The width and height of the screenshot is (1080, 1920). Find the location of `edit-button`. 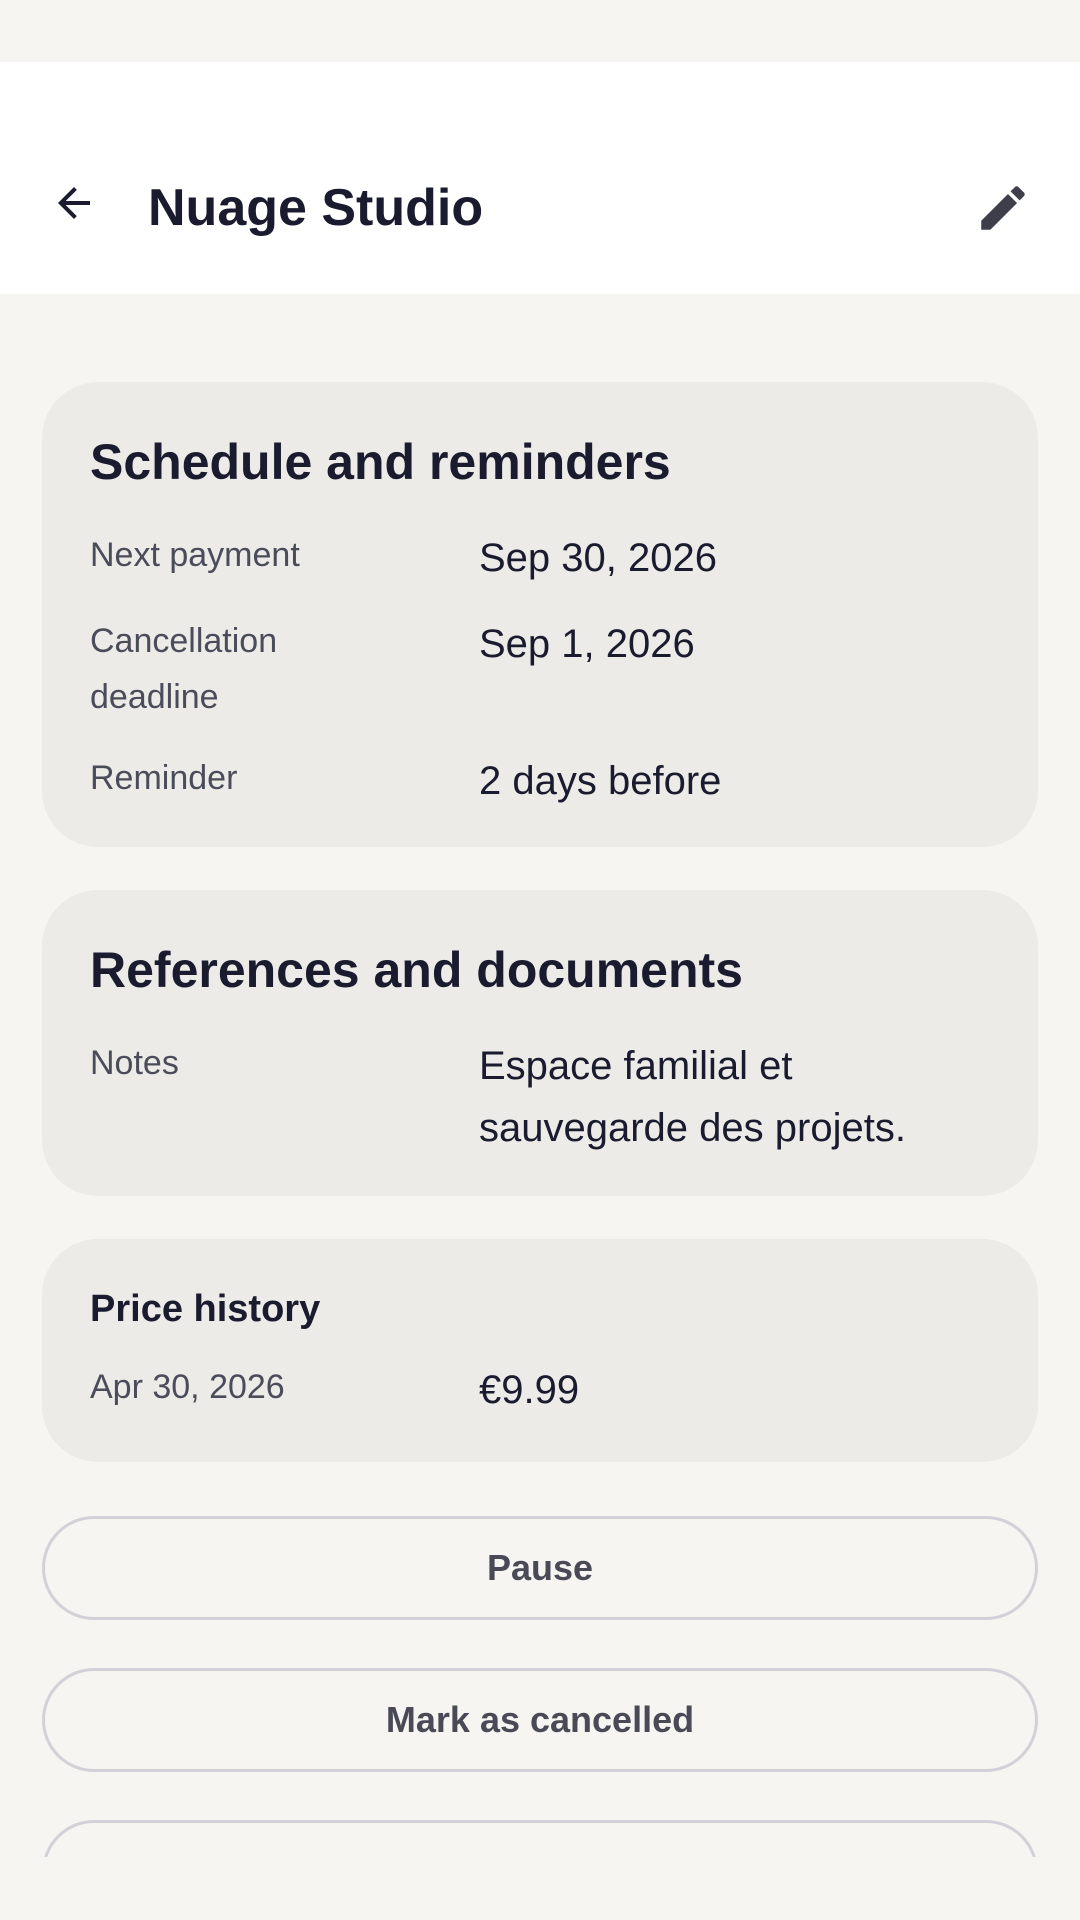

edit-button is located at coordinates (1003, 210).